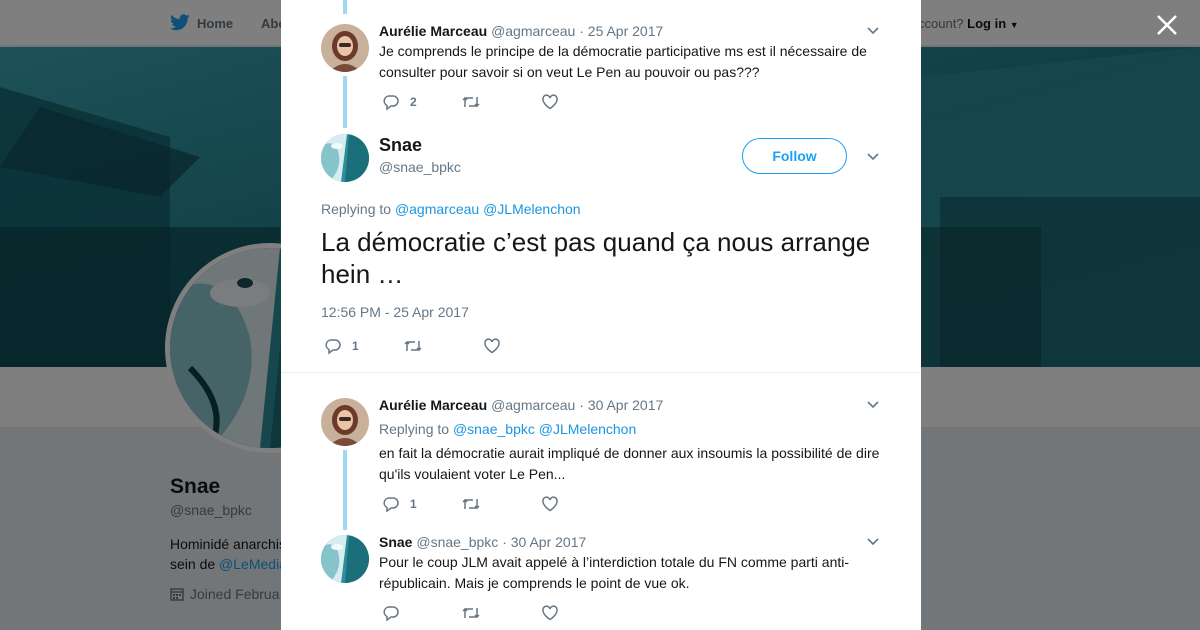  What do you see at coordinates (395, 312) in the screenshot?
I see `tweet-timestamp: 12:56 PM - 25 Apr 2017` at bounding box center [395, 312].